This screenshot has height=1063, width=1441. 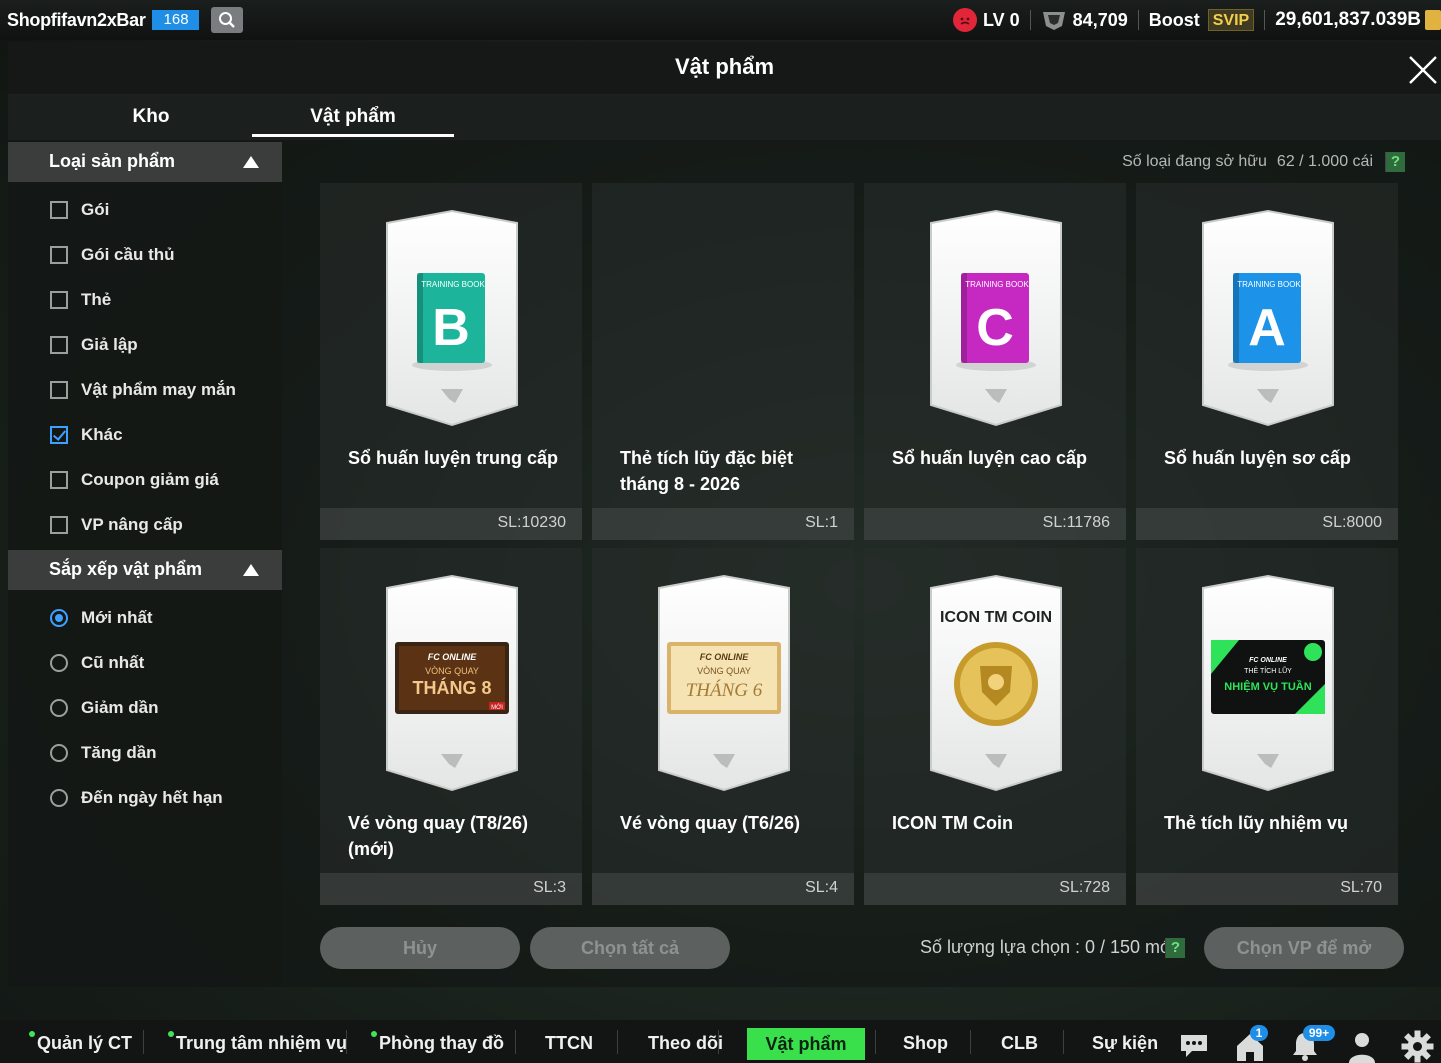 I want to click on nav-item: Phòng thay đồ, so click(x=437, y=1042).